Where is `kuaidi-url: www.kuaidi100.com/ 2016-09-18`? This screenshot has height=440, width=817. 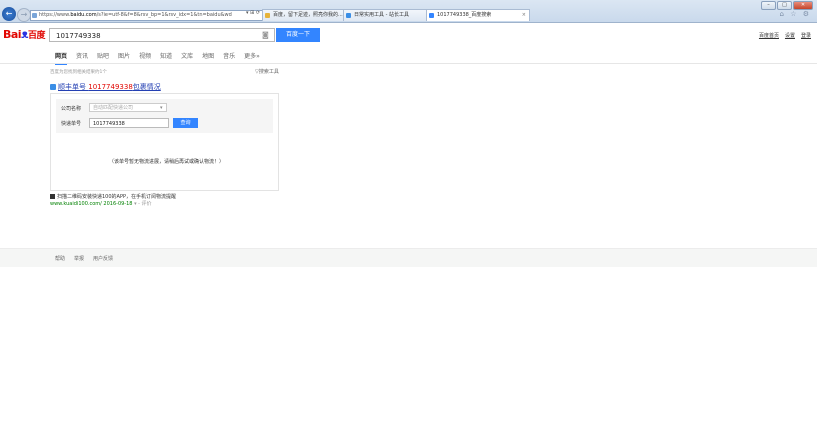
kuaidi-url: www.kuaidi100.com/ 2016-09-18 is located at coordinates (91, 204).